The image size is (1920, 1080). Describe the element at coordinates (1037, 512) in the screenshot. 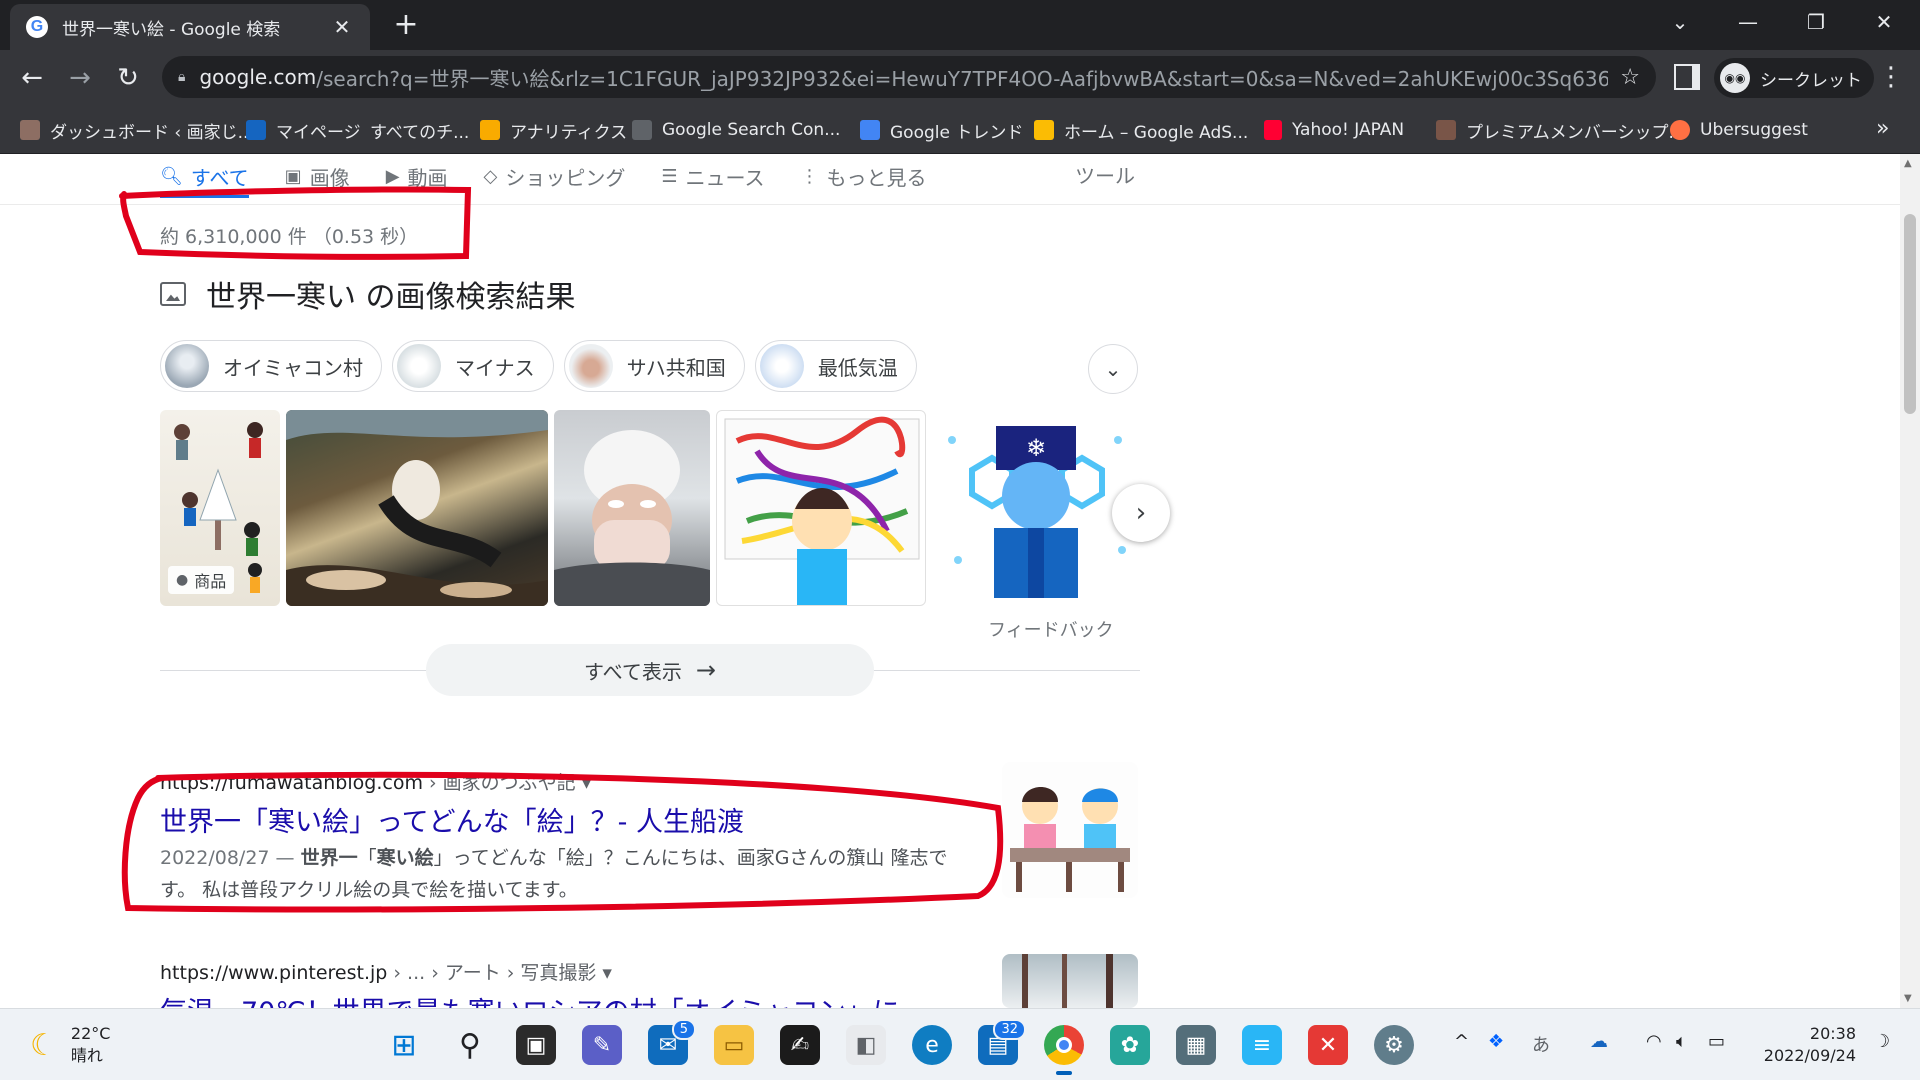

I see `illustration-image: ❄` at that location.